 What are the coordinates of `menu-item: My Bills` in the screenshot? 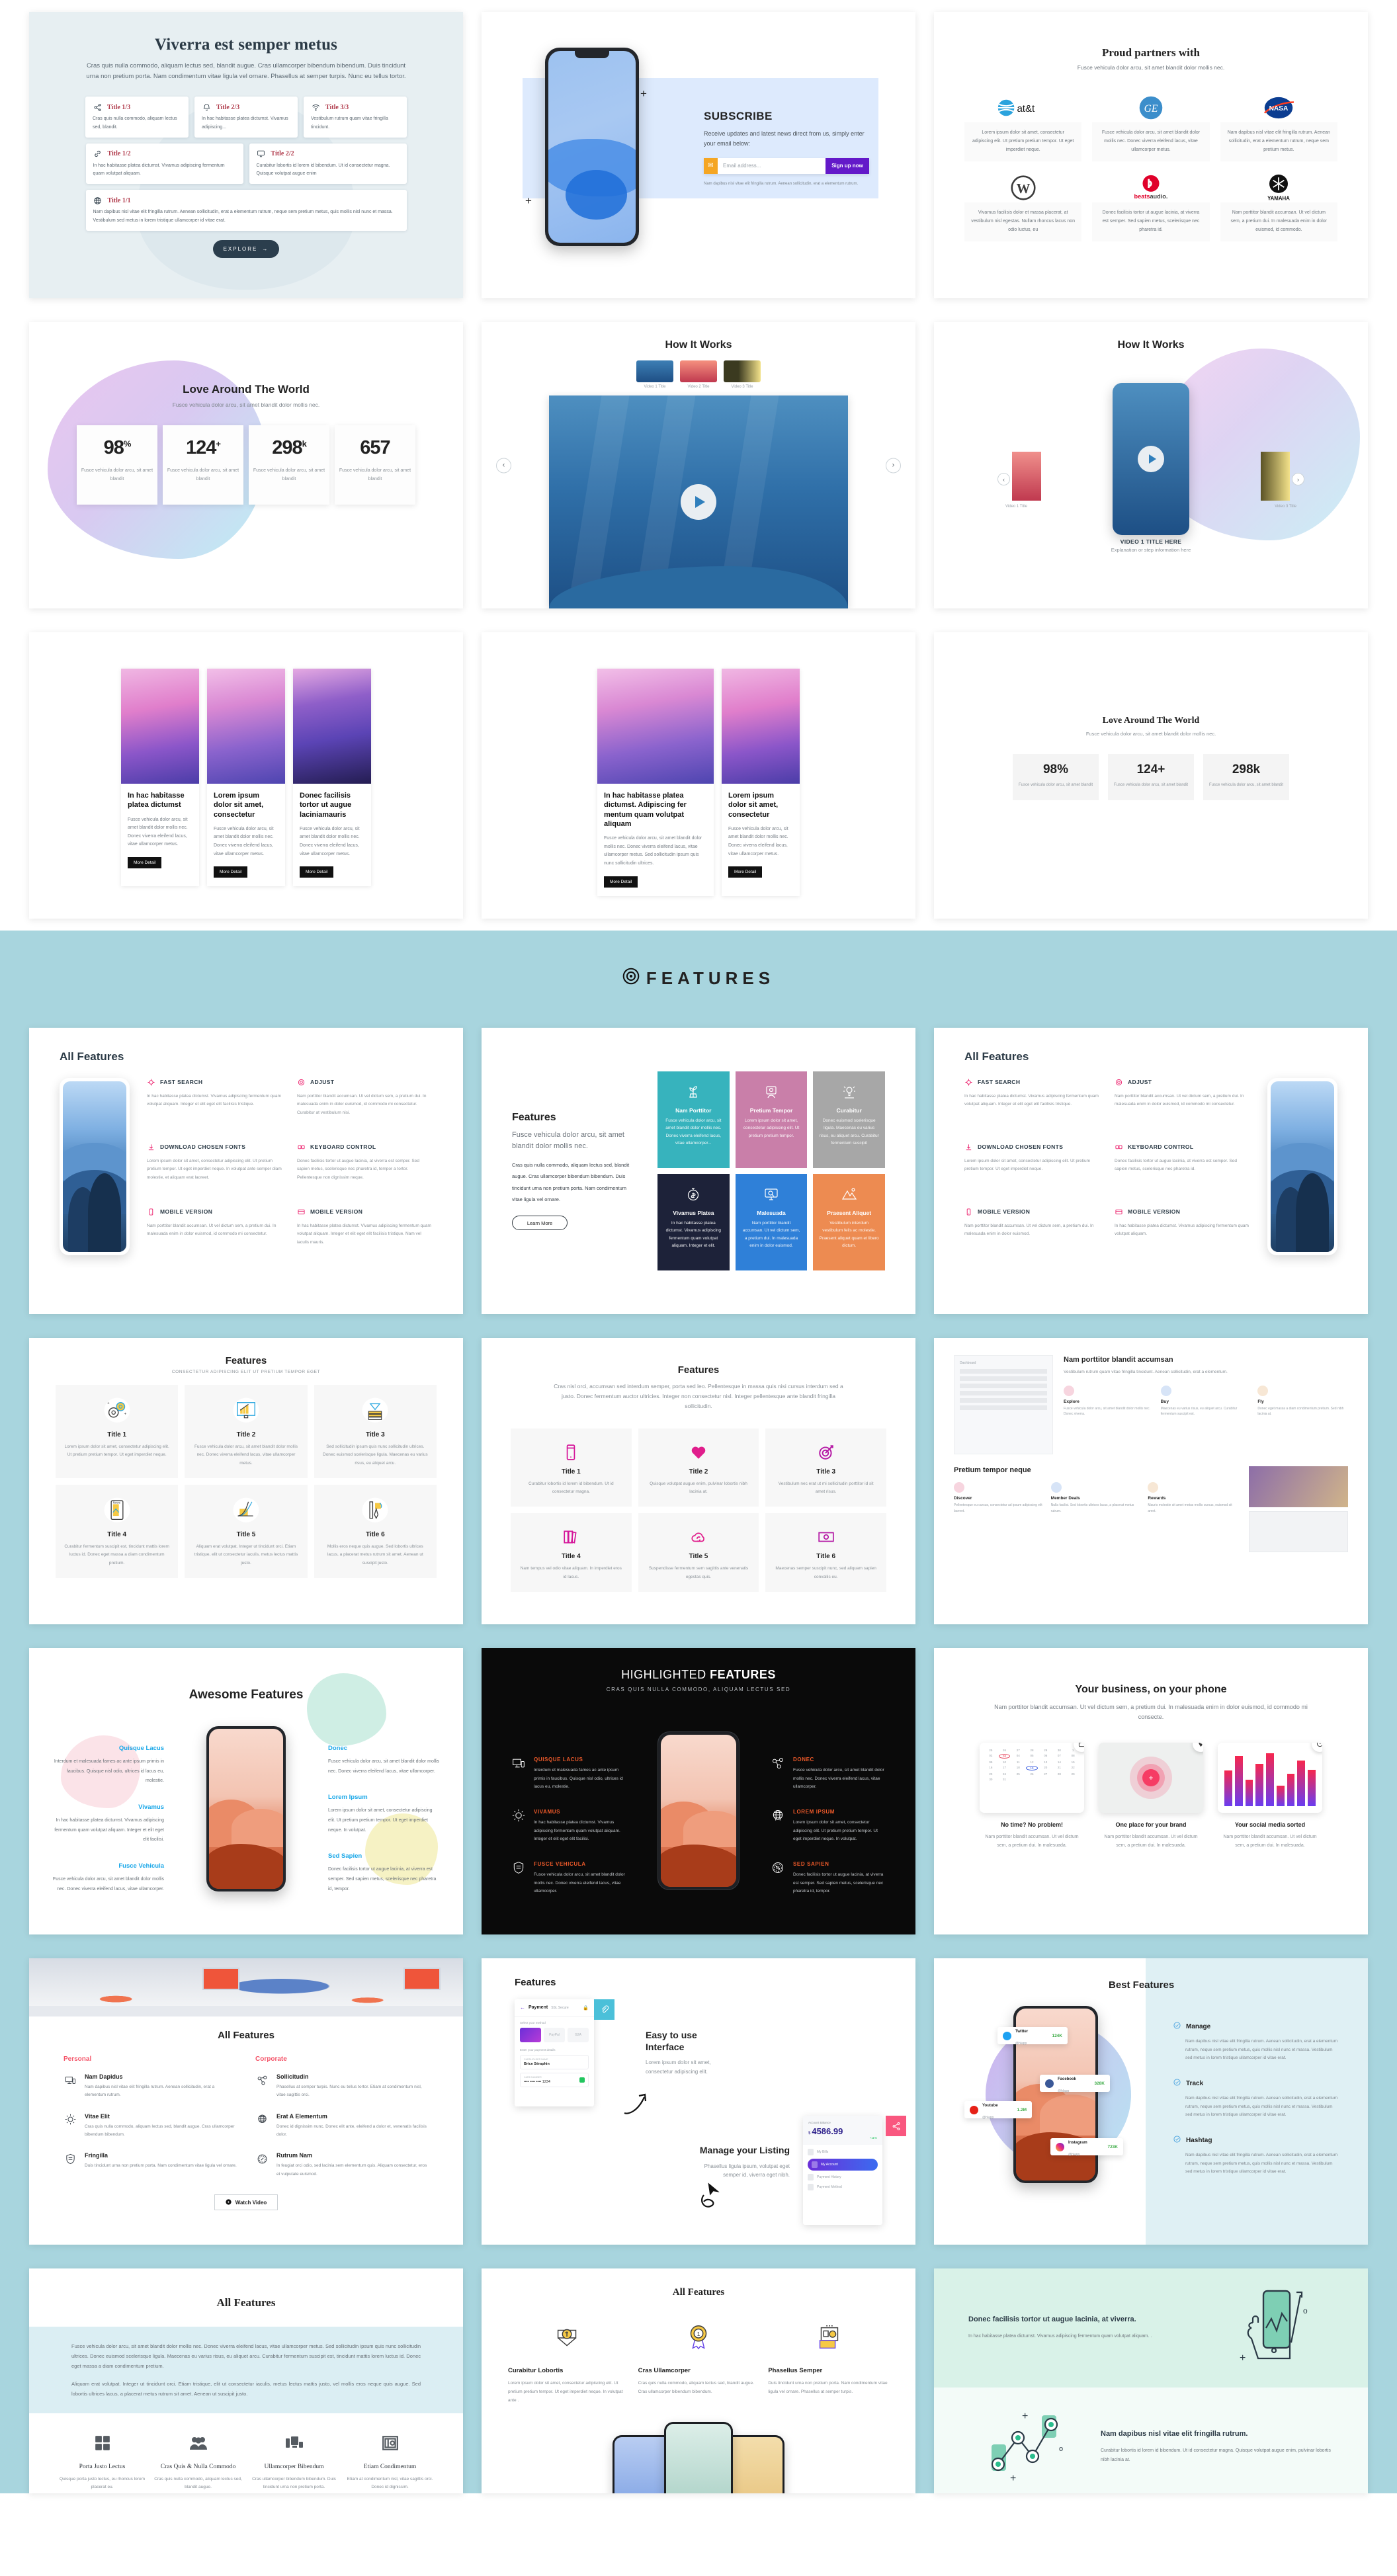 It's located at (843, 2152).